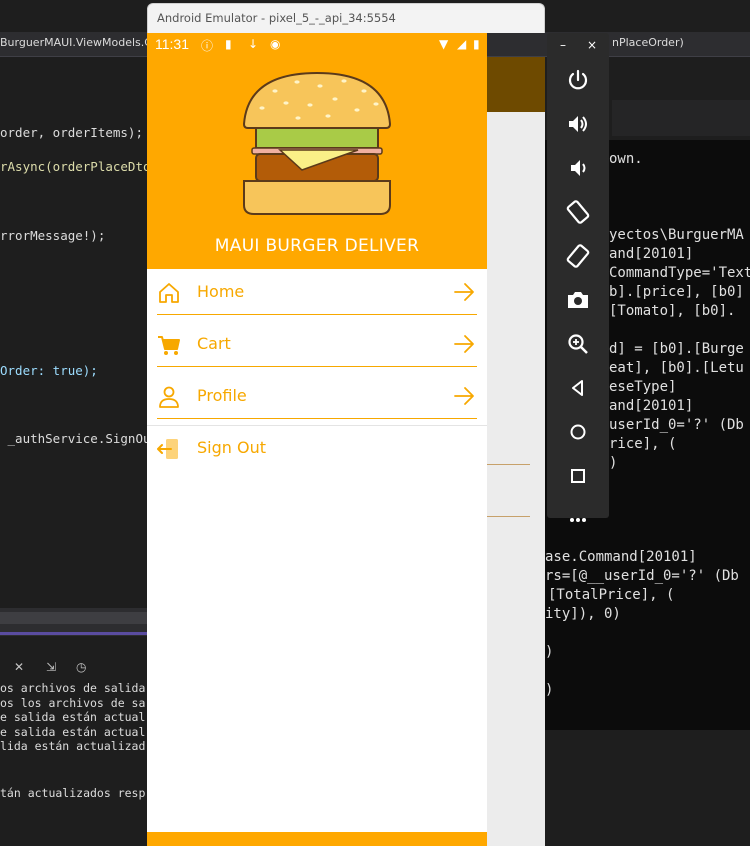 Image resolution: width=750 pixels, height=846 pixels. What do you see at coordinates (676, 292) in the screenshot?
I see `terminal-line: b].[price], [b0]` at bounding box center [676, 292].